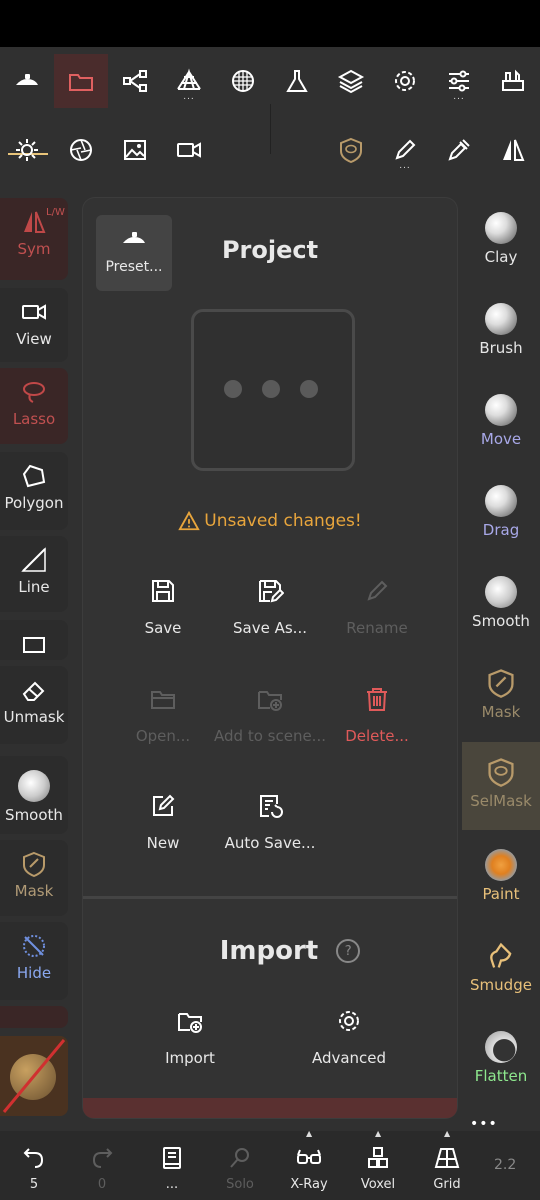  What do you see at coordinates (501, 410) in the screenshot?
I see `move-brush-icon` at bounding box center [501, 410].